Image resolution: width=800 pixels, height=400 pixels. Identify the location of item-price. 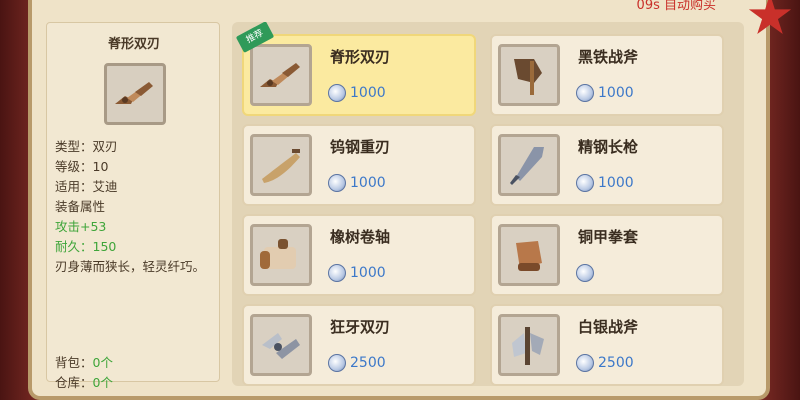
(587, 273).